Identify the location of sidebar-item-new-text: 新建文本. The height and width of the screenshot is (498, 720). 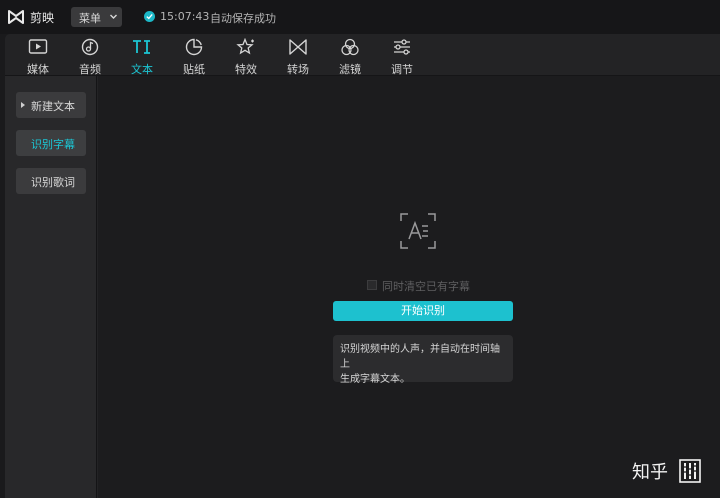
(51, 105).